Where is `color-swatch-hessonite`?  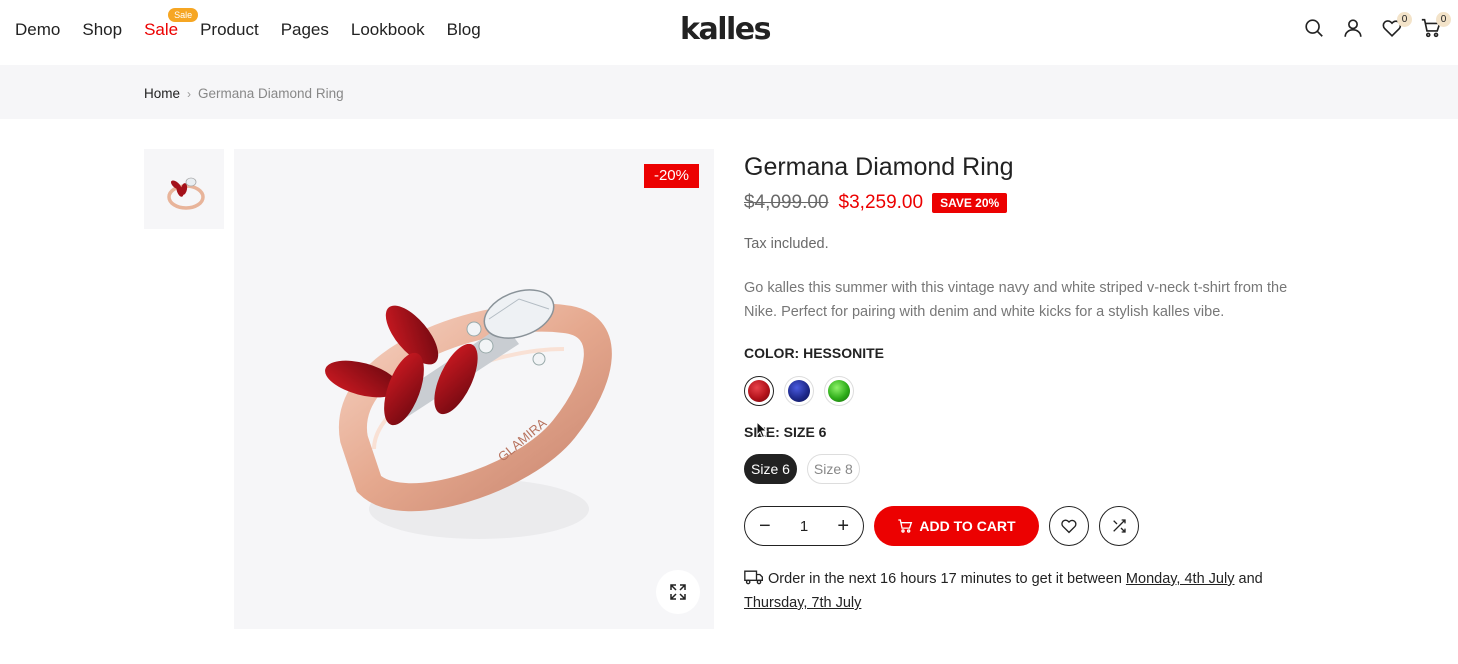 color-swatch-hessonite is located at coordinates (759, 391).